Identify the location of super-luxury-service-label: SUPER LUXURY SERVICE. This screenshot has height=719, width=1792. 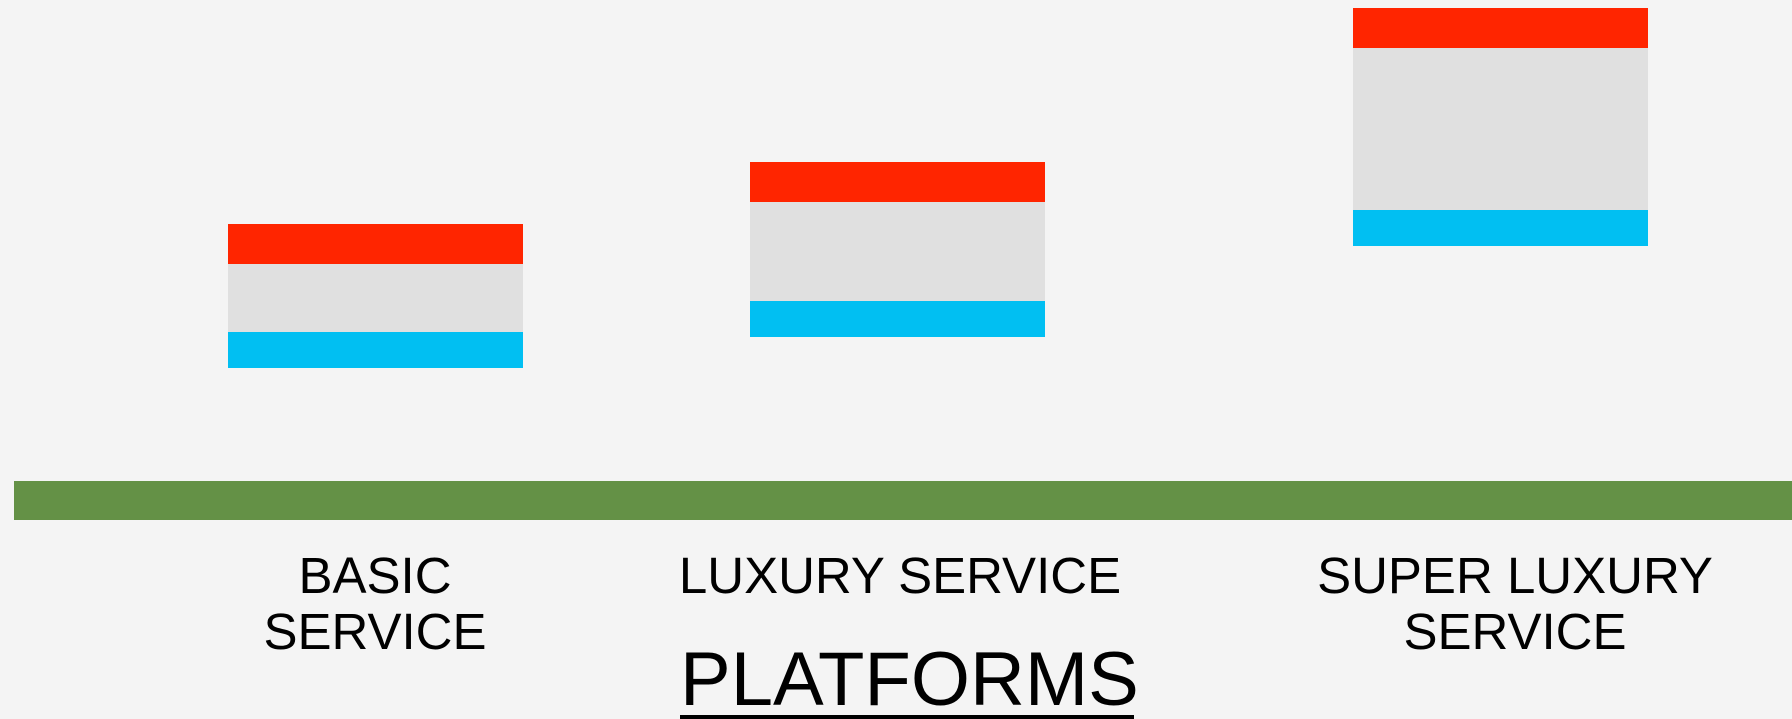
(1515, 603).